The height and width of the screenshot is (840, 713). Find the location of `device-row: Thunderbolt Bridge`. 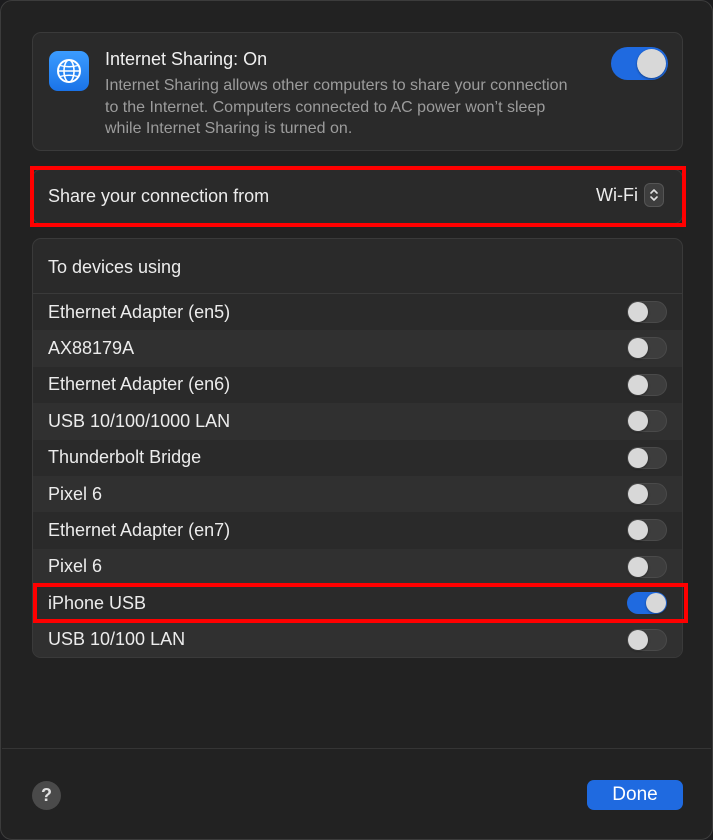

device-row: Thunderbolt Bridge is located at coordinates (357, 458).